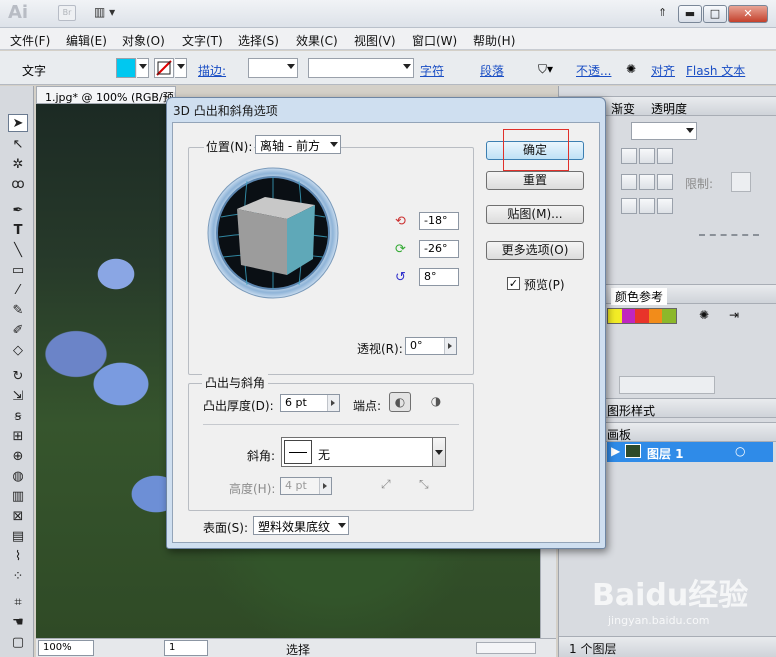 The image size is (776, 657). I want to click on bevel-dropdown, so click(439, 452).